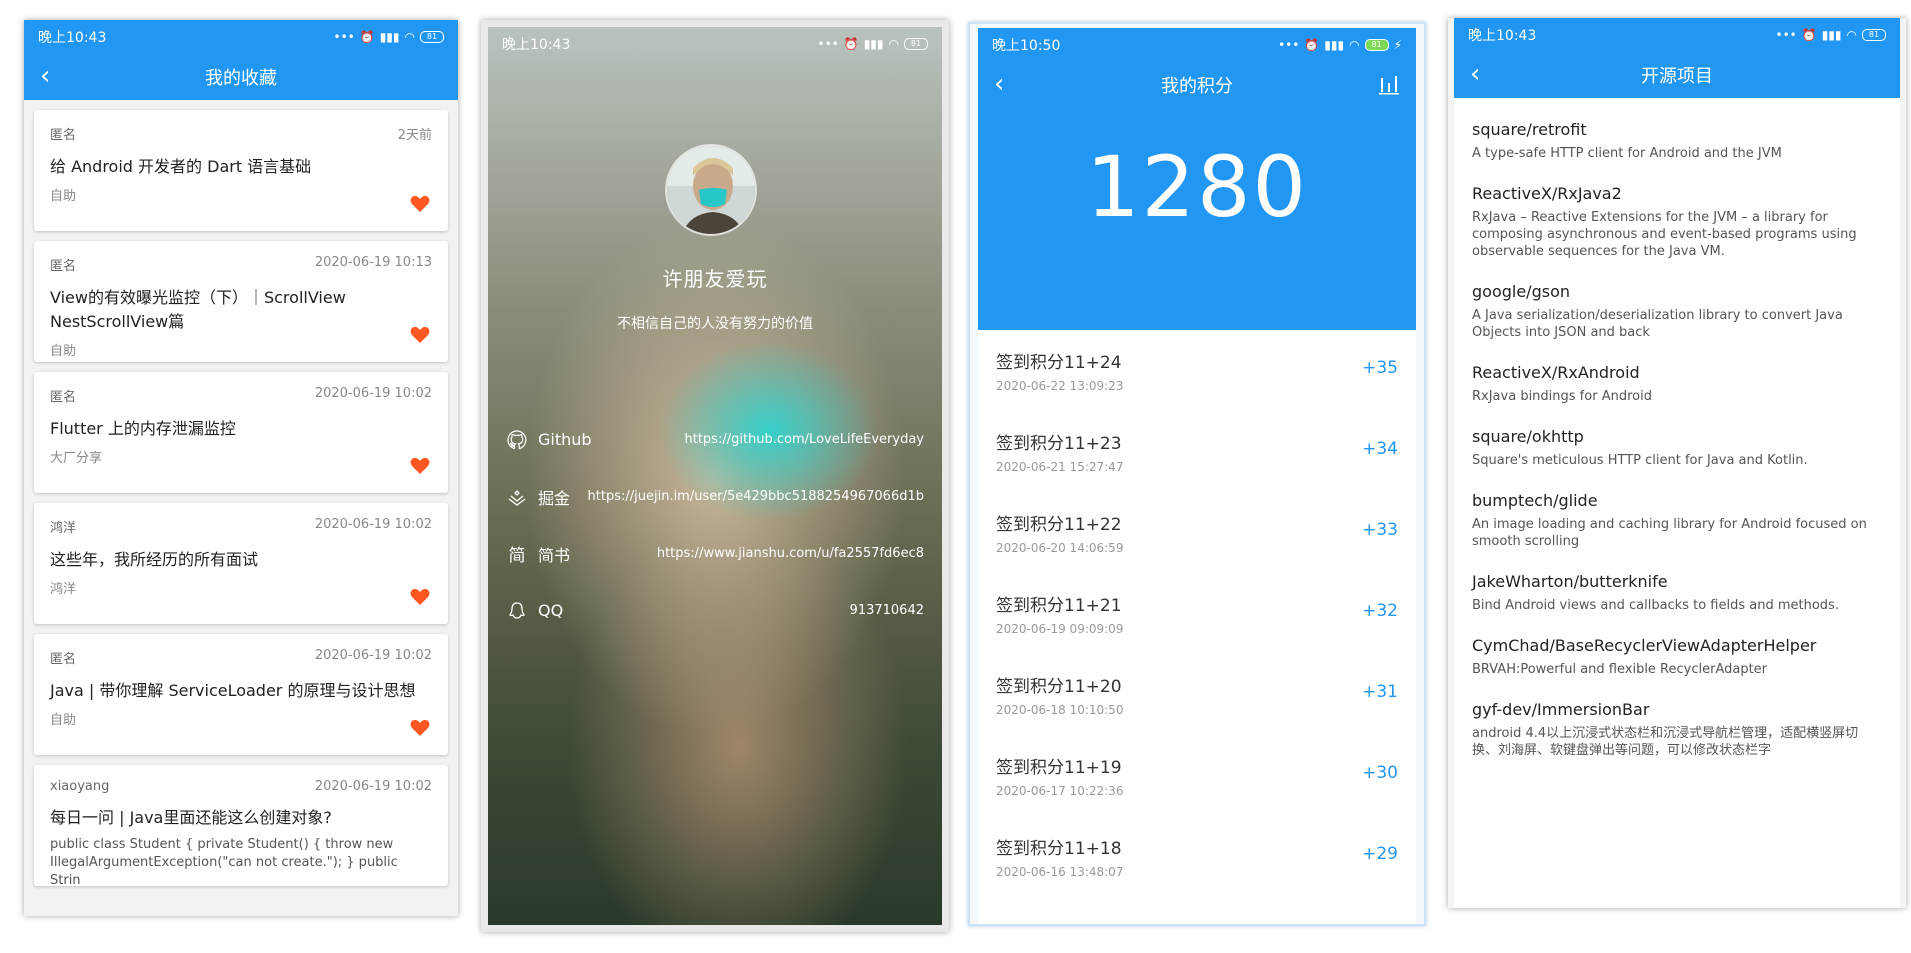 The width and height of the screenshot is (1911, 953). What do you see at coordinates (711, 190) in the screenshot?
I see `avatar` at bounding box center [711, 190].